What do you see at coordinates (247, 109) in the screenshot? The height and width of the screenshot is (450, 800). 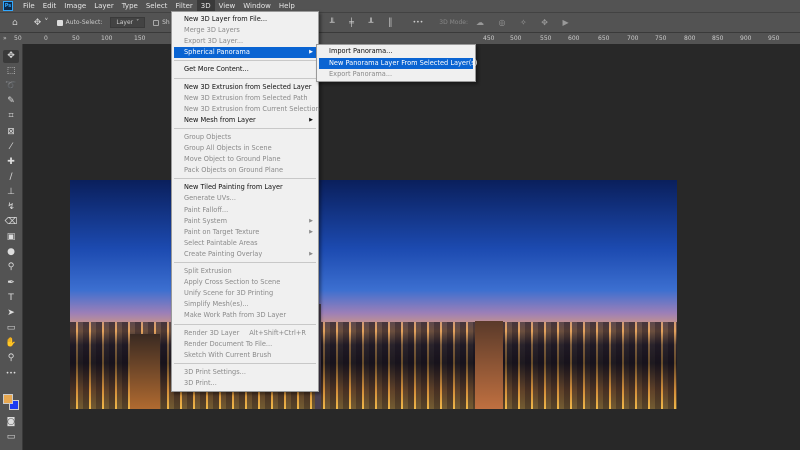 I see `menu-item: New 3D Extrusion from Current Selection` at bounding box center [247, 109].